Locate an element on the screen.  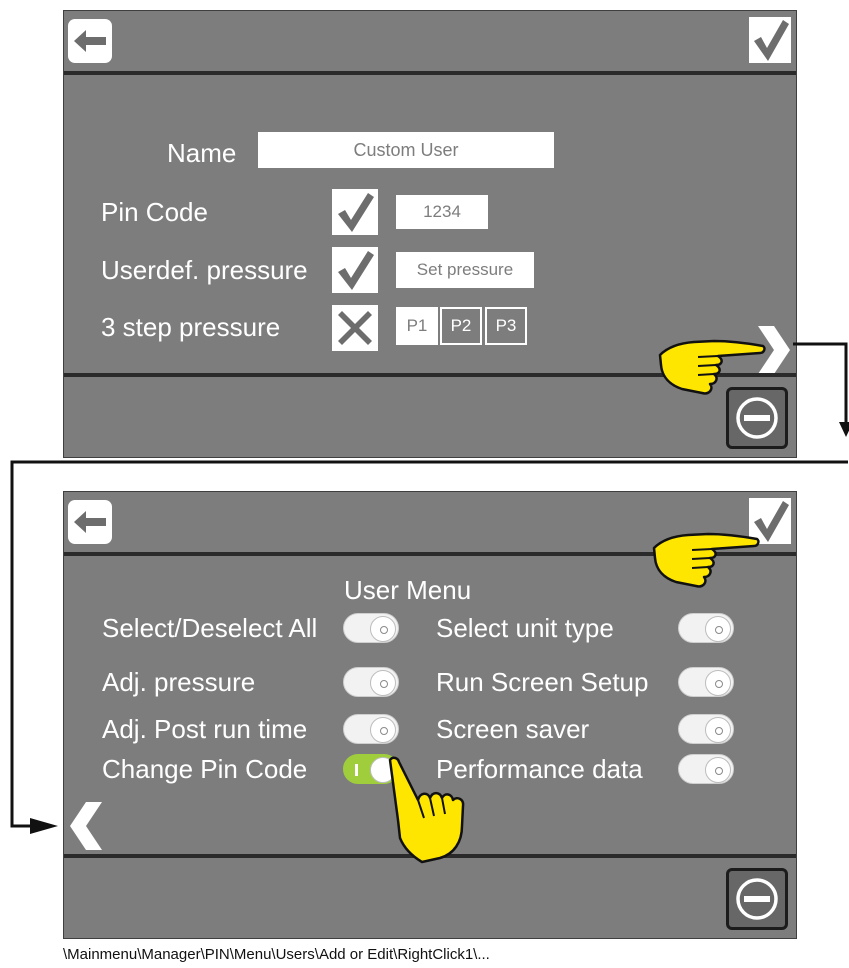
back-arrow-icon is located at coordinates (90, 522).